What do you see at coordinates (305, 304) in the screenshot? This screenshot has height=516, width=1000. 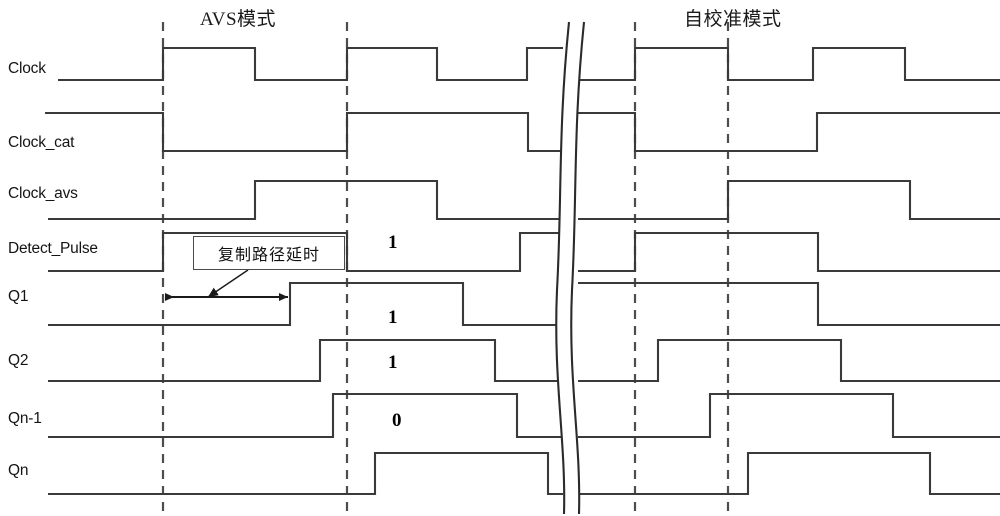 I see `waveform-q1-part0` at bounding box center [305, 304].